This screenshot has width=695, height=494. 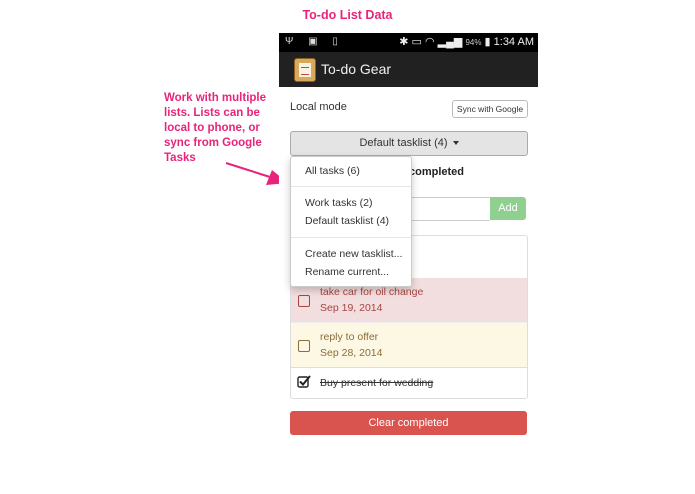 What do you see at coordinates (513, 42) in the screenshot?
I see `status-time: 1:34 AM` at bounding box center [513, 42].